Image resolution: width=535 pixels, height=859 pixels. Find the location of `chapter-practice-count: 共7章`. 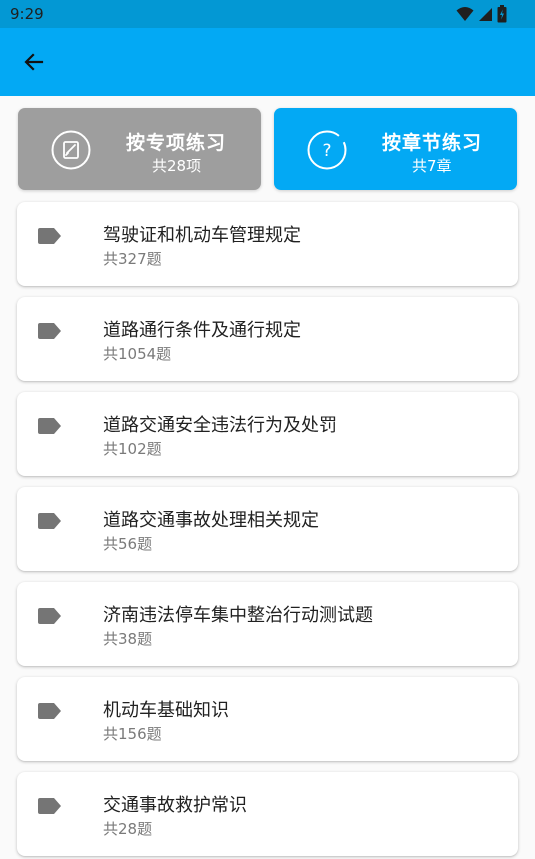

chapter-practice-count: 共7章 is located at coordinates (432, 166).